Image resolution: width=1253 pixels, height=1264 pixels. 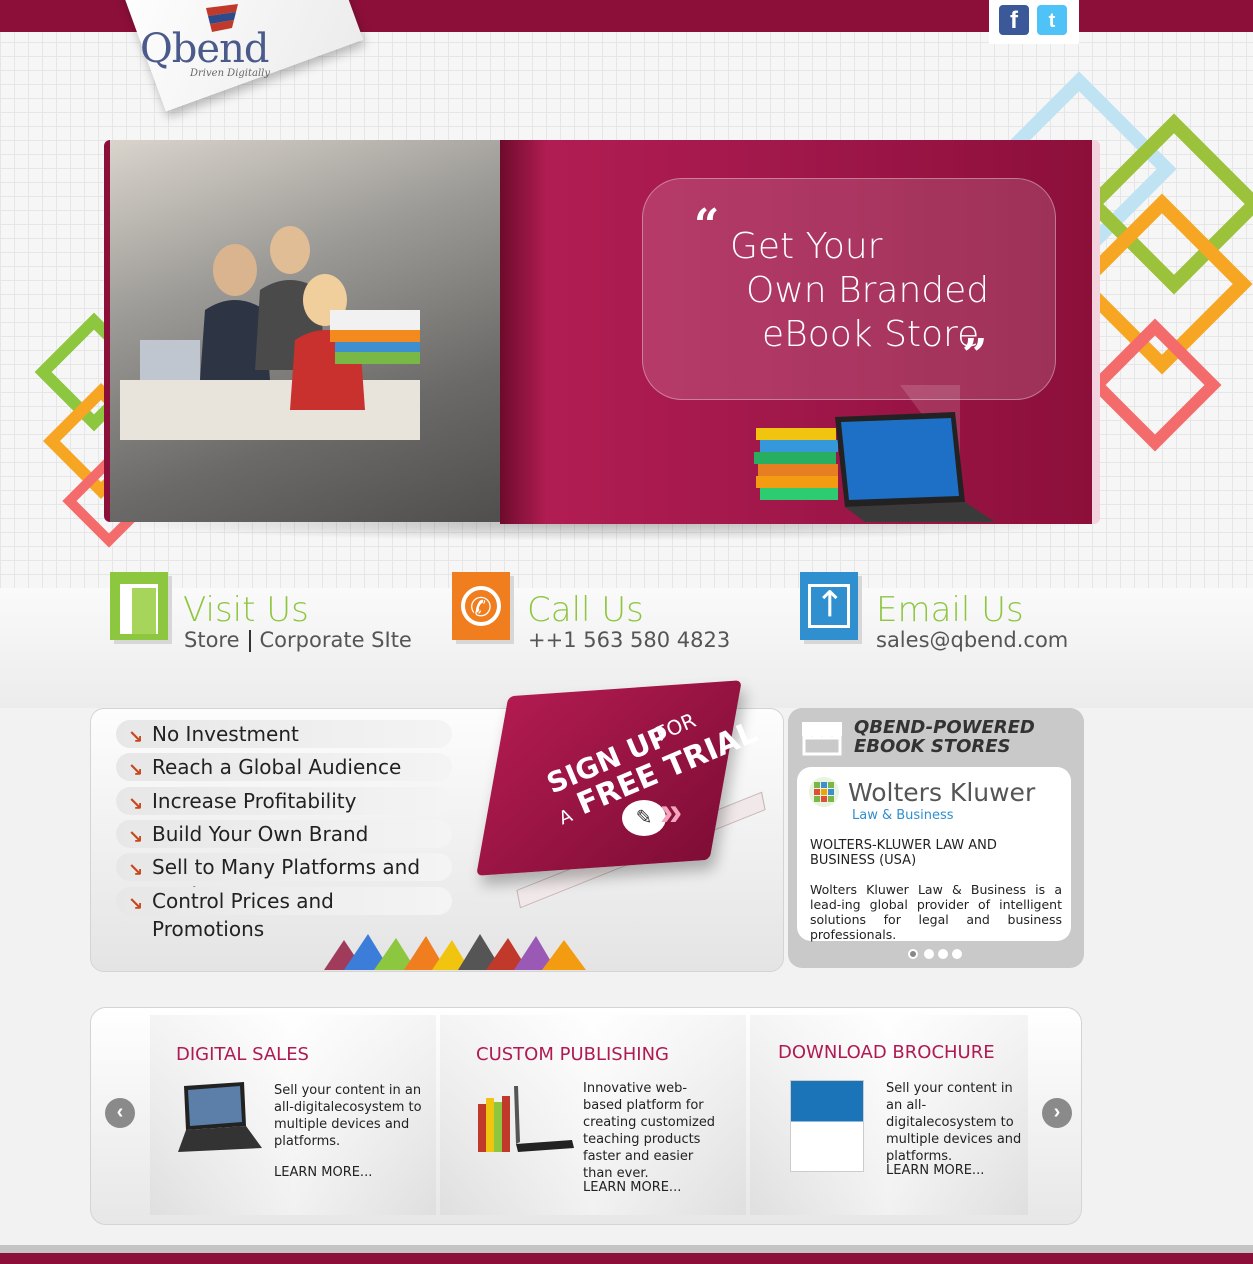 What do you see at coordinates (270, 333) in the screenshot?
I see `students-photo-icon` at bounding box center [270, 333].